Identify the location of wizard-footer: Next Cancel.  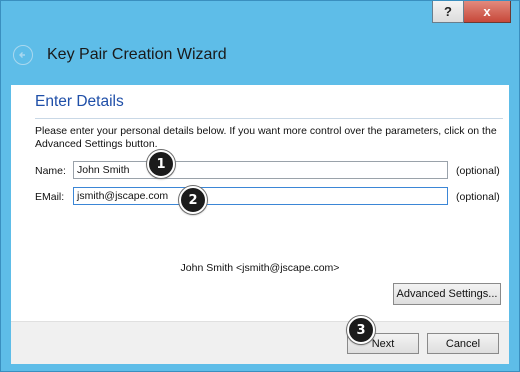
(260, 342).